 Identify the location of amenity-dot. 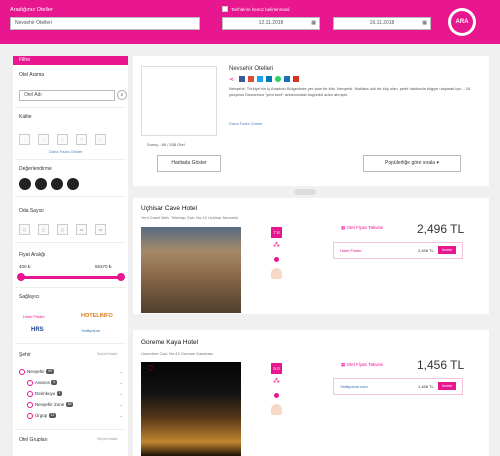
(276, 395).